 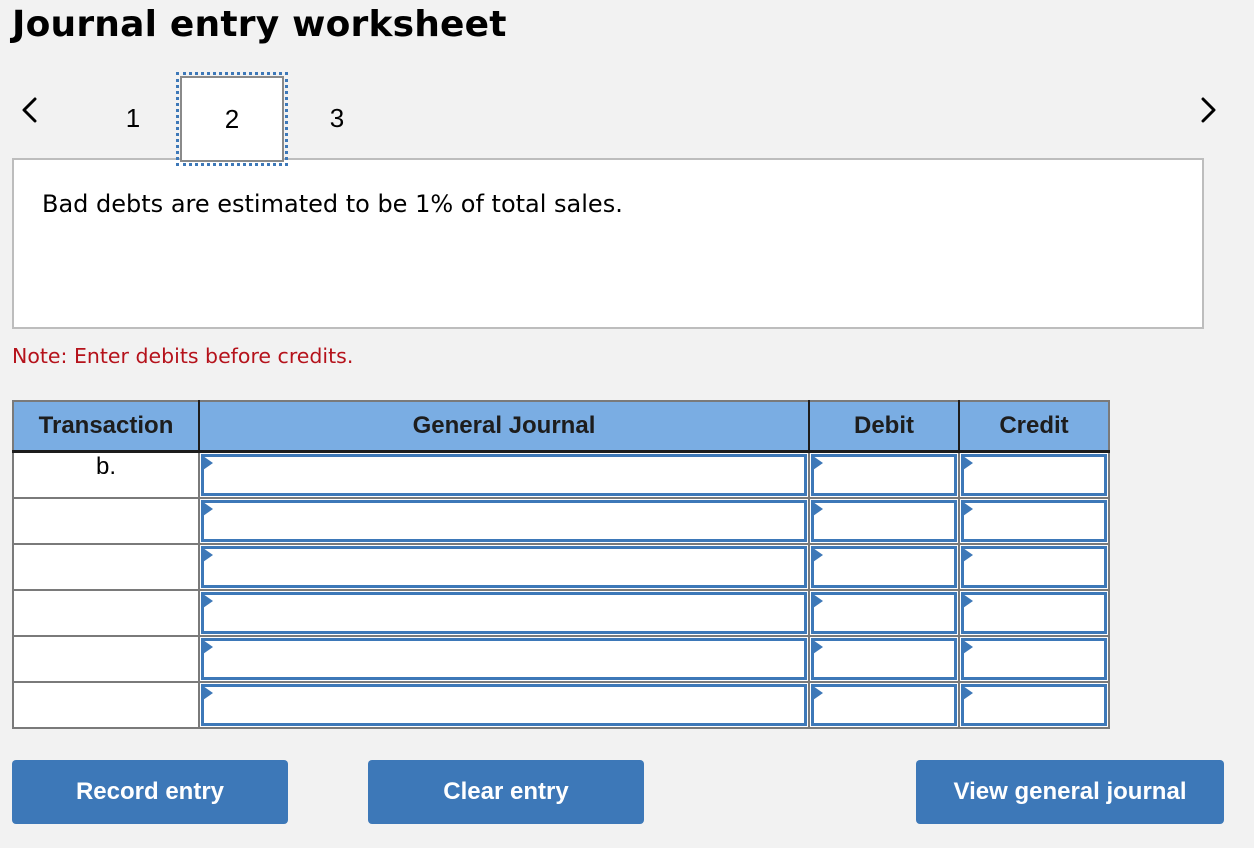 What do you see at coordinates (1070, 792) in the screenshot?
I see `view-general-journal-button: View general journal` at bounding box center [1070, 792].